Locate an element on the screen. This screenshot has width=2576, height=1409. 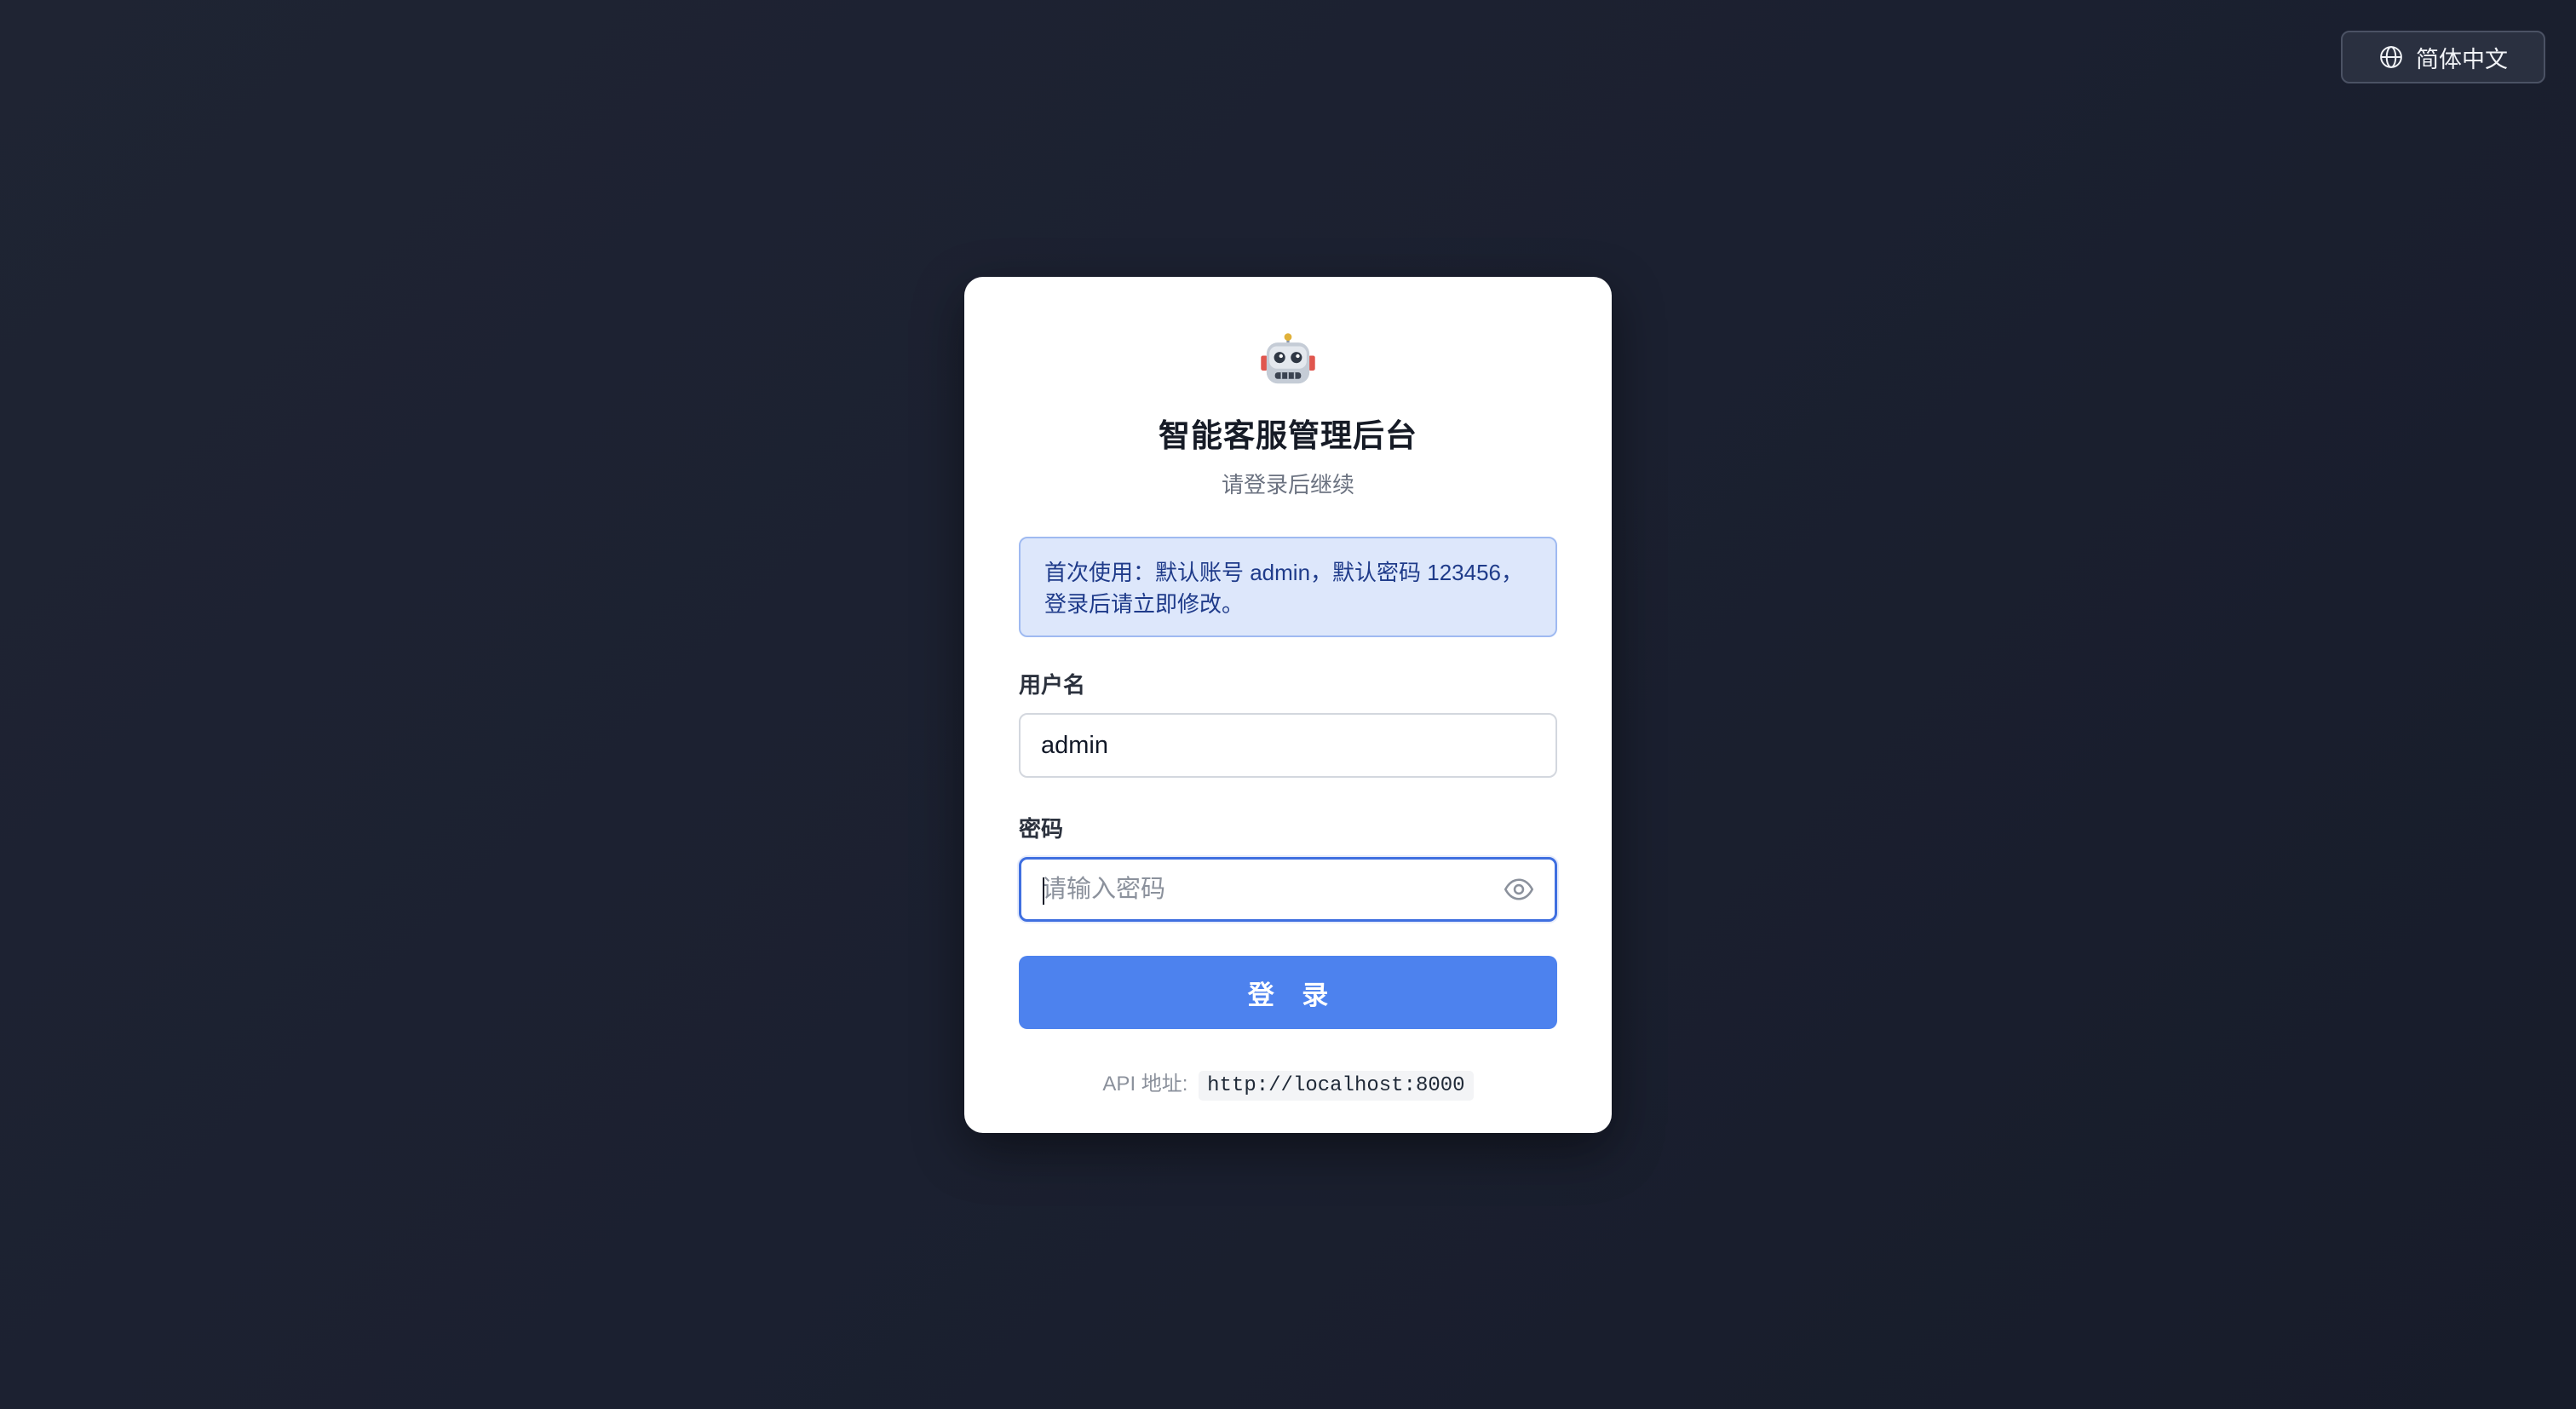
login-button: 登 录 is located at coordinates (1288, 992).